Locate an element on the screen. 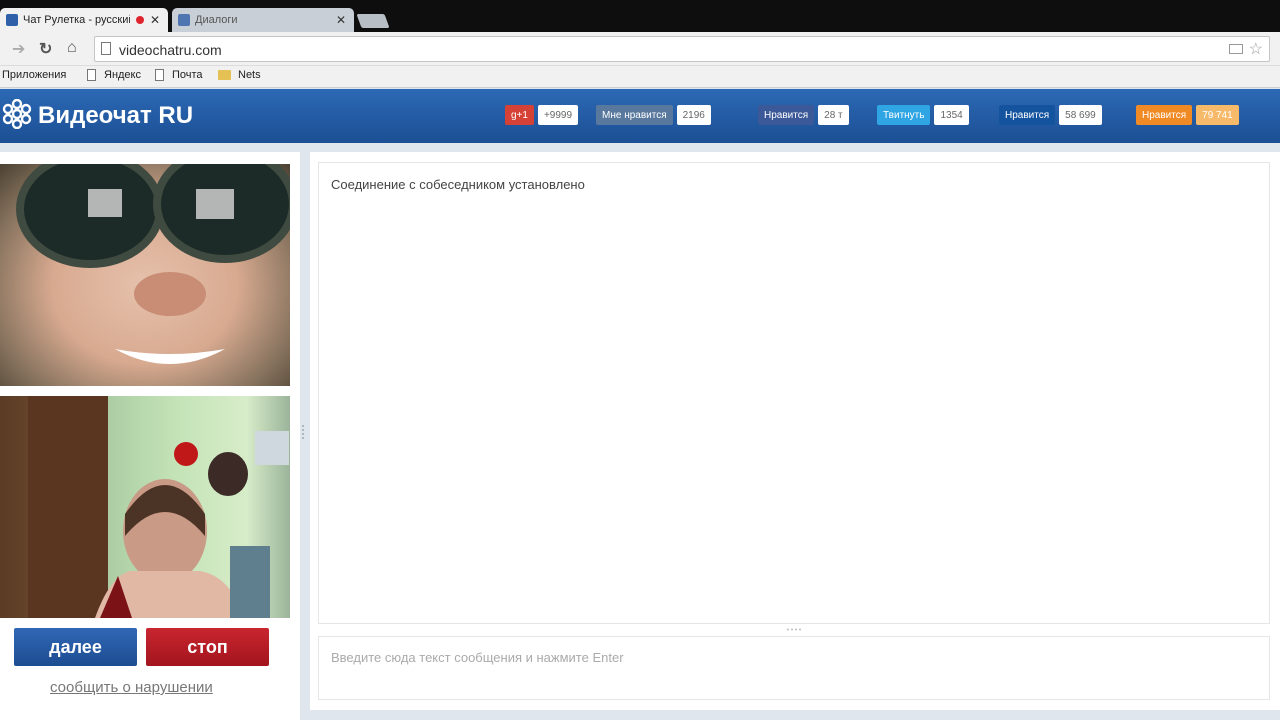  address-bar: videochatru.com ☆ is located at coordinates (682, 49).